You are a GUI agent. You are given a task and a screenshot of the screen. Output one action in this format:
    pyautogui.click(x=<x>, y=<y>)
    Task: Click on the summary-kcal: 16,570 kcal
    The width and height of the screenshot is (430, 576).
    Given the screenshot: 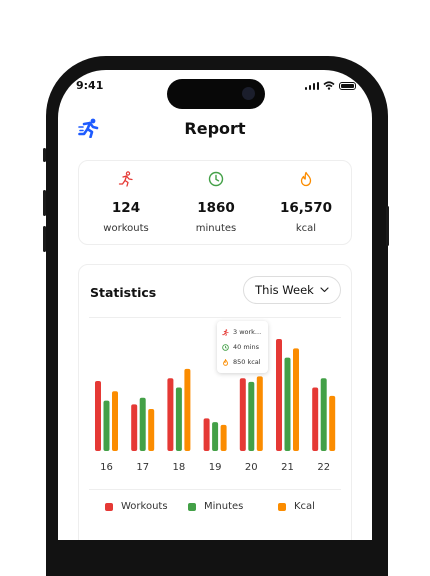 What is the action you would take?
    pyautogui.click(x=306, y=197)
    